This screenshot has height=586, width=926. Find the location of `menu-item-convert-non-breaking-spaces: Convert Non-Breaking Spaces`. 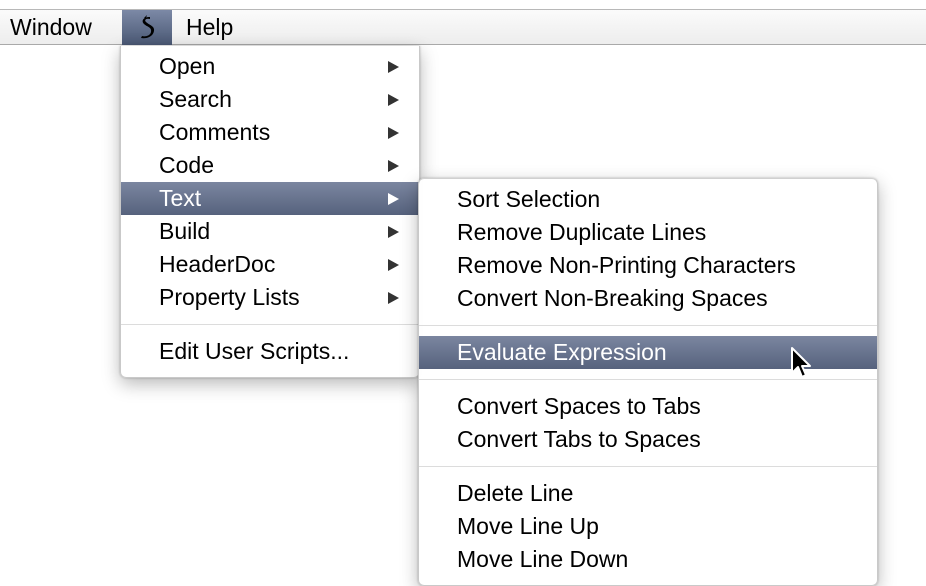

menu-item-convert-non-breaking-spaces: Convert Non-Breaking Spaces is located at coordinates (648, 298).